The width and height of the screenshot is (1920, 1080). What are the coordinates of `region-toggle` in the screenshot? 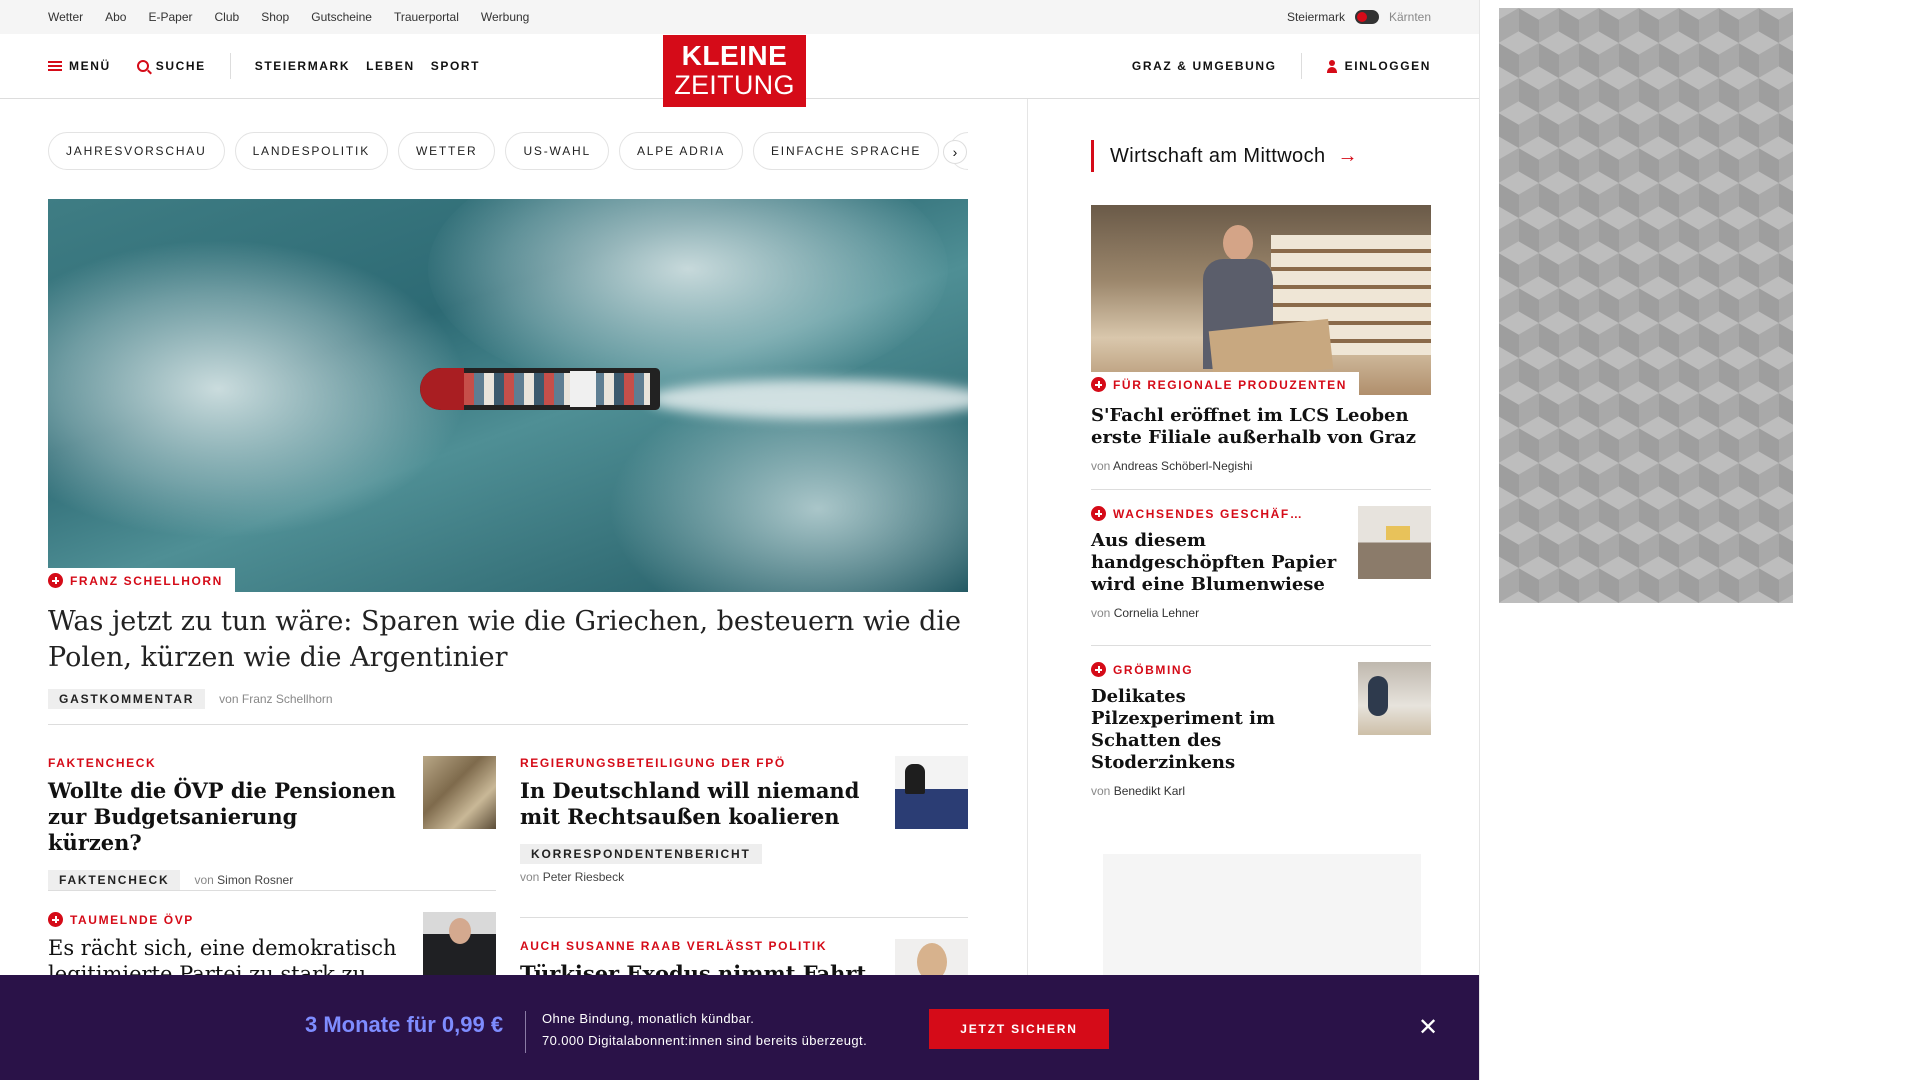 It's located at (1366, 17).